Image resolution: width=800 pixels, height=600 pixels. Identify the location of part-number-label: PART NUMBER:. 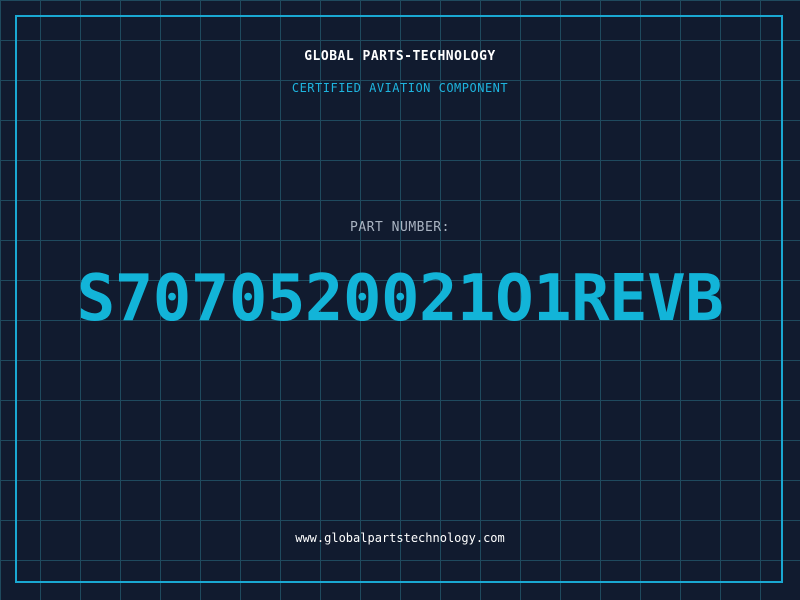
(400, 227).